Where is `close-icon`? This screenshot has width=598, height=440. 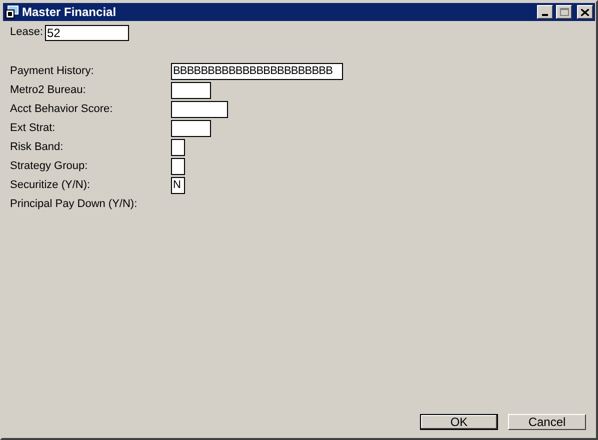
close-icon is located at coordinates (585, 12).